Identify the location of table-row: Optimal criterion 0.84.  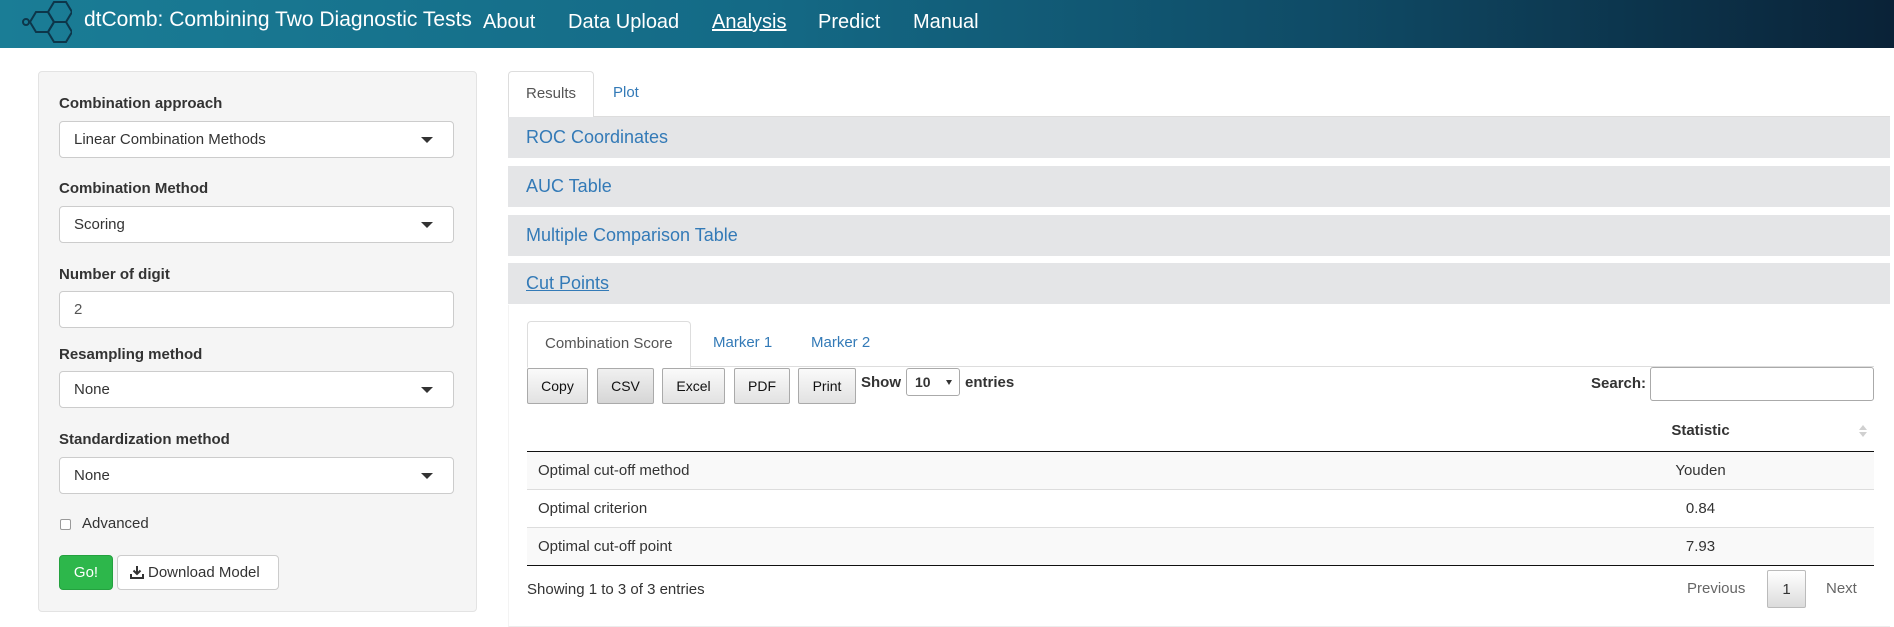
(1200, 507).